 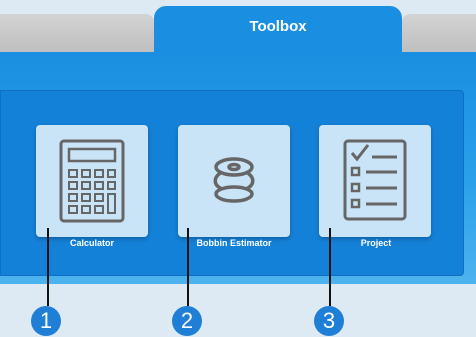 What do you see at coordinates (91, 243) in the screenshot?
I see `calculator-label: Calculator` at bounding box center [91, 243].